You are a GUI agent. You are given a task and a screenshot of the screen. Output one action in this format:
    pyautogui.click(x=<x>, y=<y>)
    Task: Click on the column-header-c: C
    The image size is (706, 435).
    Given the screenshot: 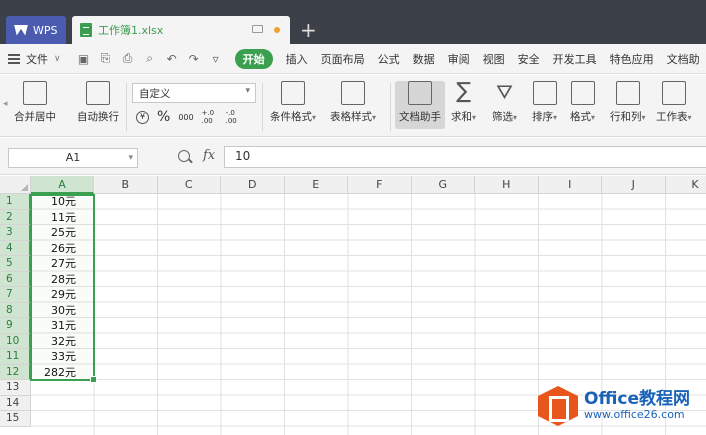 What is the action you would take?
    pyautogui.click(x=189, y=185)
    